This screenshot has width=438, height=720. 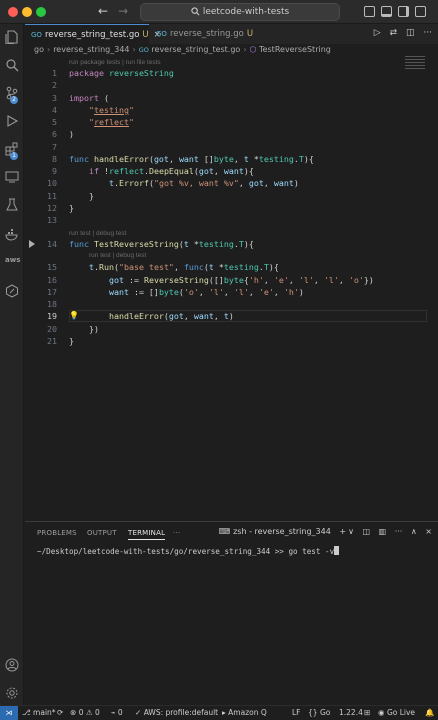 What do you see at coordinates (115, 62) in the screenshot?
I see `codelens-package-tests: run package tests | run file tests` at bounding box center [115, 62].